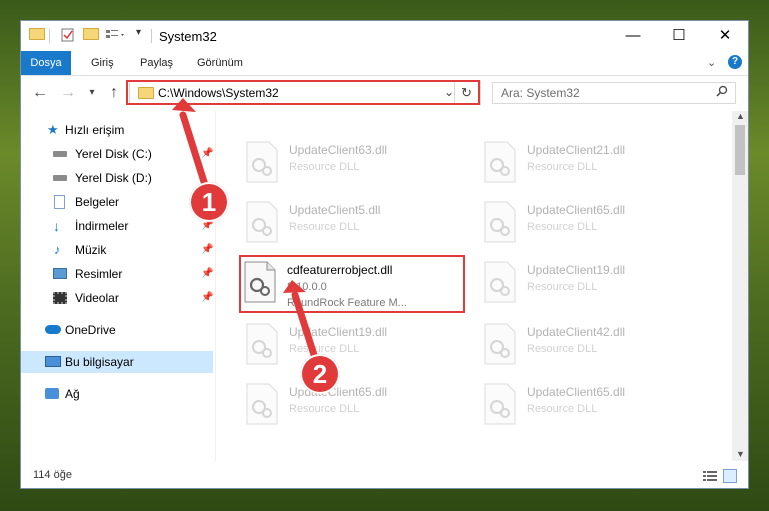 The image size is (769, 511). What do you see at coordinates (184, 105) in the screenshot?
I see `arrow-1-head` at bounding box center [184, 105].